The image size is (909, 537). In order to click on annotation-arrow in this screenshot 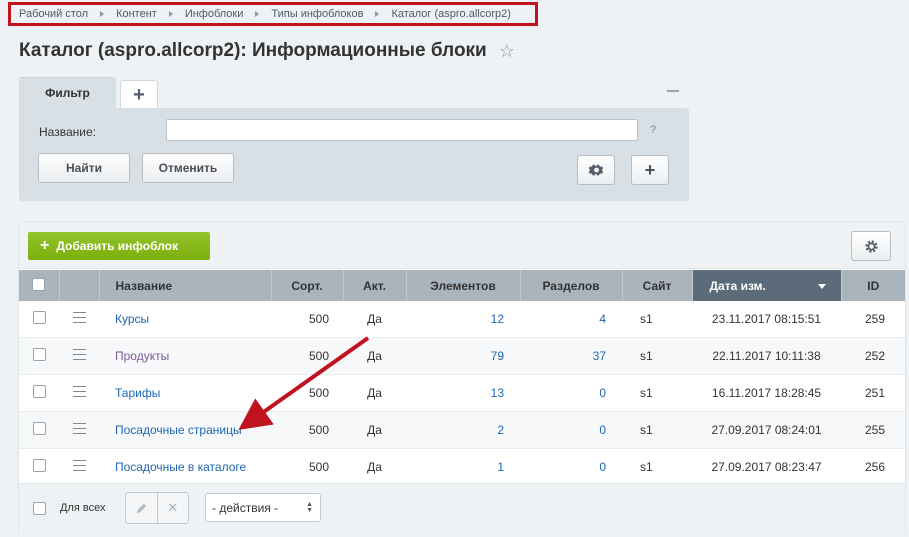, I will do `click(304, 383)`.